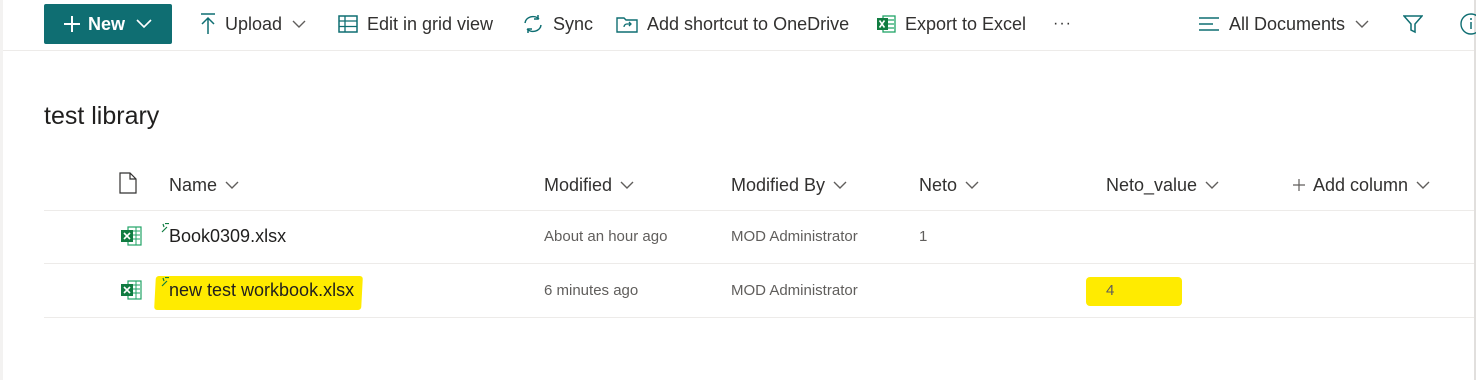 The image size is (1476, 380). Describe the element at coordinates (348, 24) in the screenshot. I see `grid-icon` at that location.